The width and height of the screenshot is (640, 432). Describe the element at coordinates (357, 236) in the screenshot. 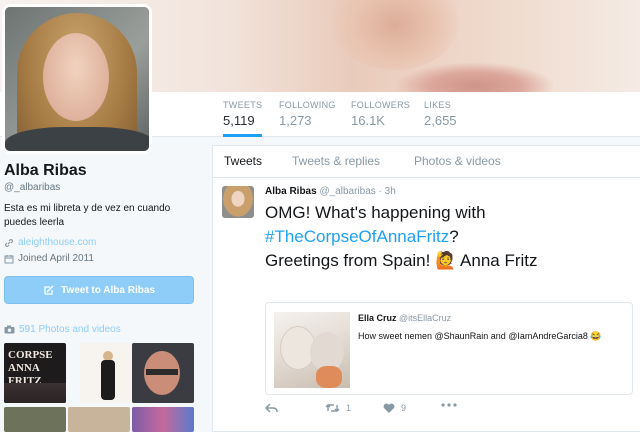

I see `tweet-hashtag: #TheCorpseOfAnnaFritz` at that location.